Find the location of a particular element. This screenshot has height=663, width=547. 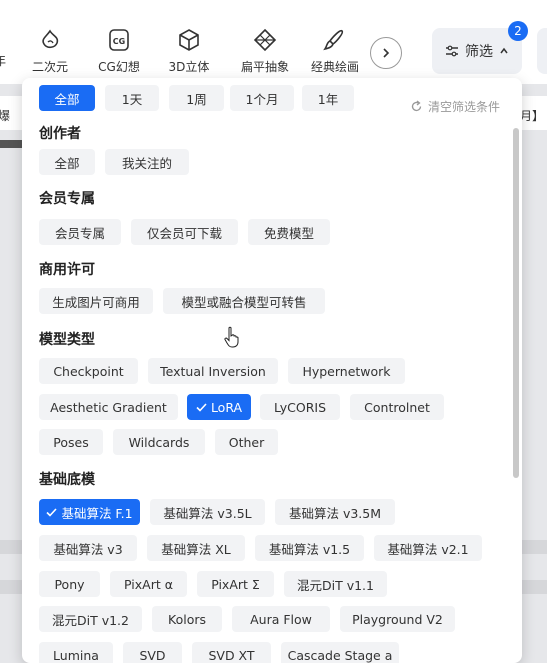

base-model-lumina: Lumina is located at coordinates (76, 652).